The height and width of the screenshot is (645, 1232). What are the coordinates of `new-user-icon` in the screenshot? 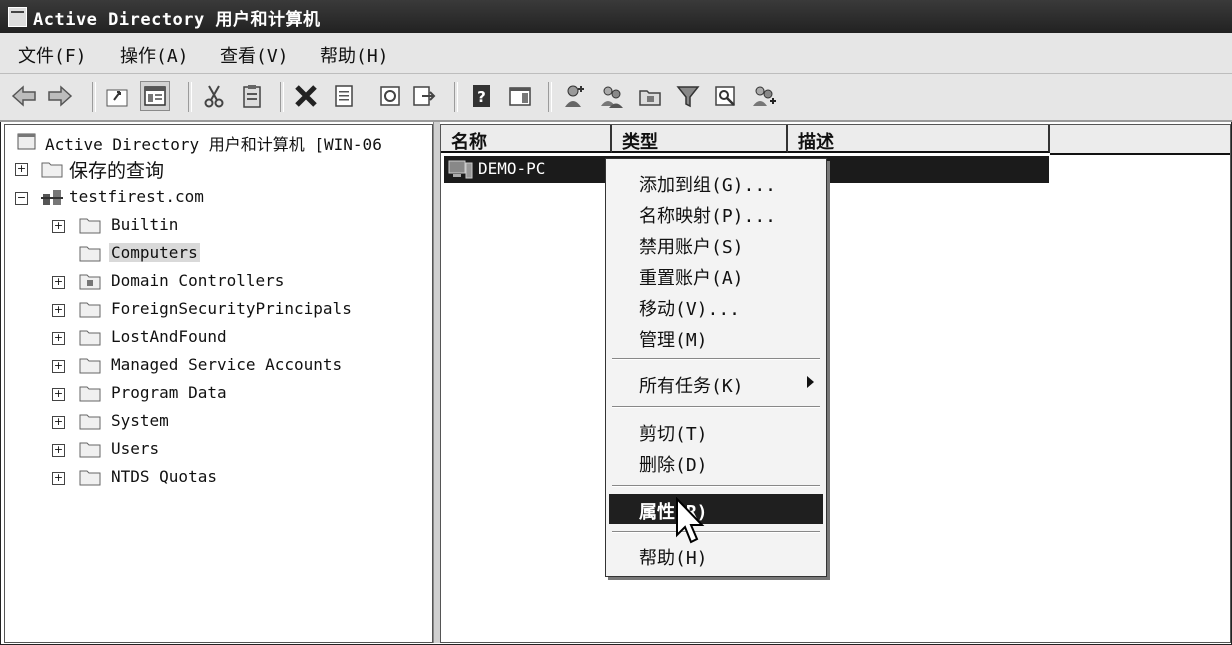 It's located at (574, 96).